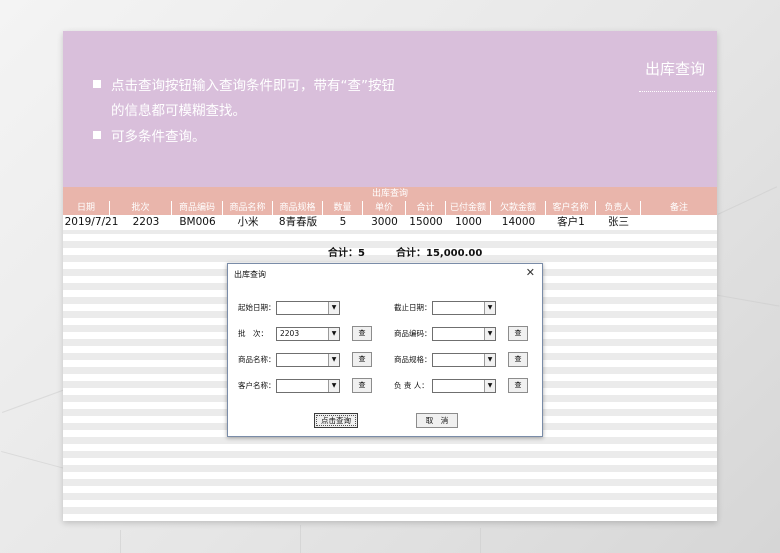 Image resolution: width=780 pixels, height=553 pixels. I want to click on header-cell: 日期, so click(86, 208).